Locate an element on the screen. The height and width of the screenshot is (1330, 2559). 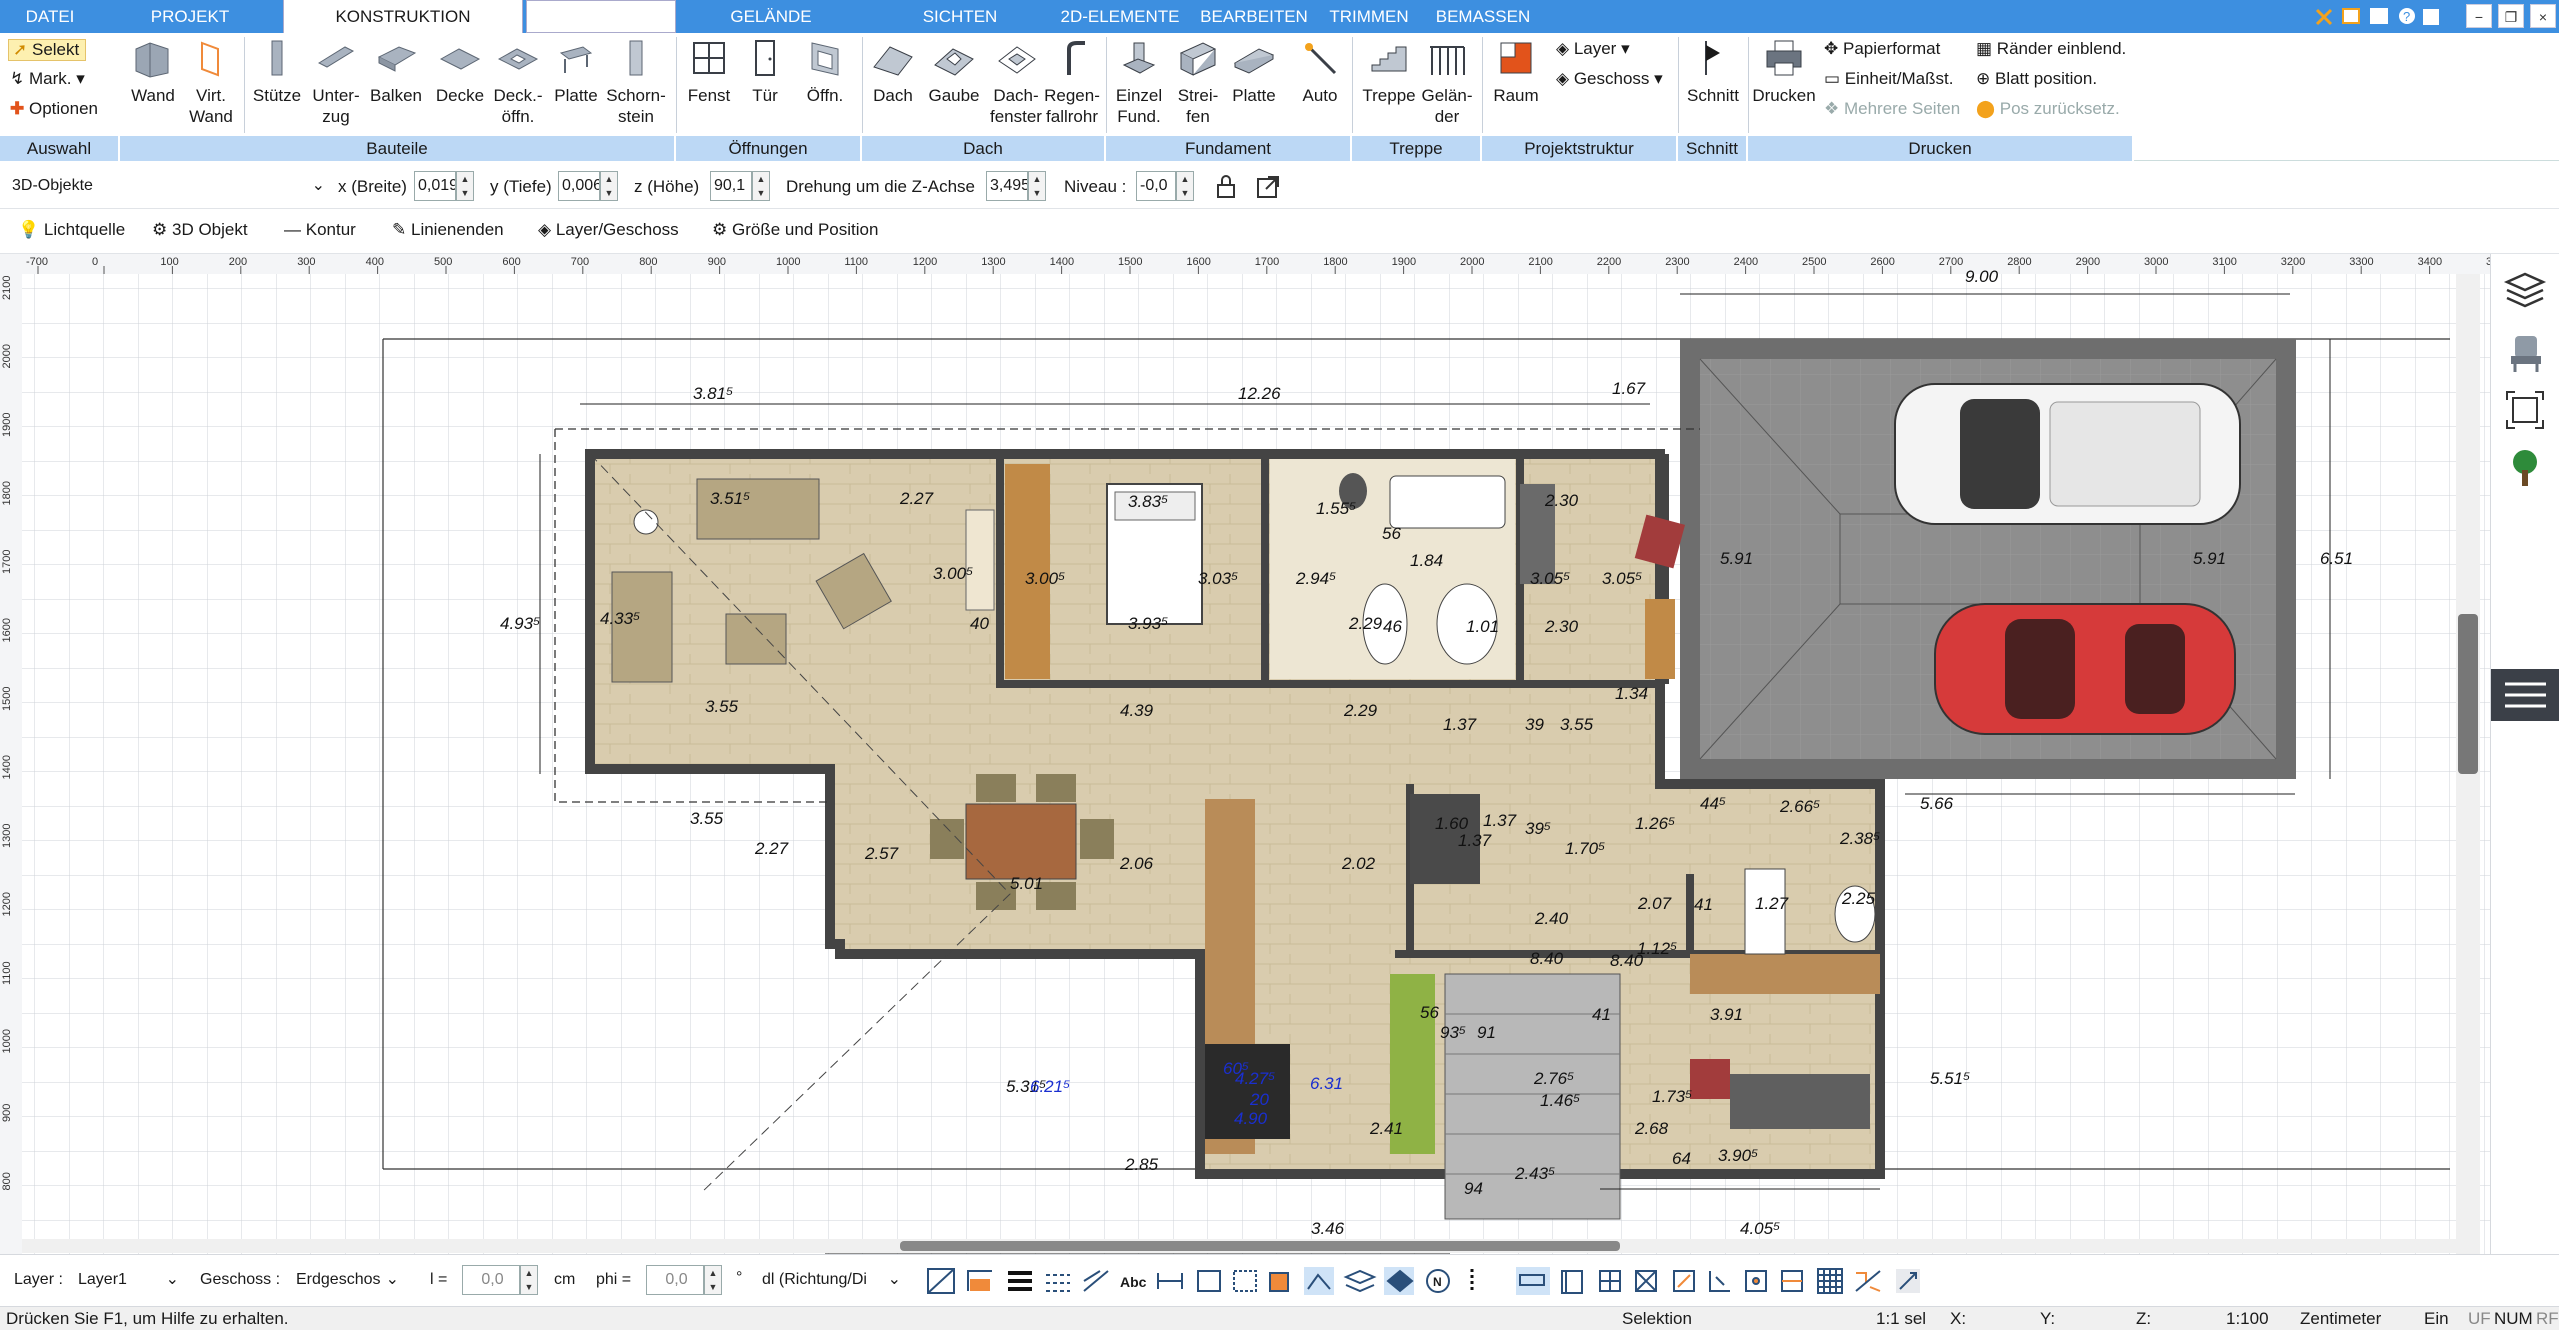
niveau-spinner: ▲ ▼ is located at coordinates (1185, 186).